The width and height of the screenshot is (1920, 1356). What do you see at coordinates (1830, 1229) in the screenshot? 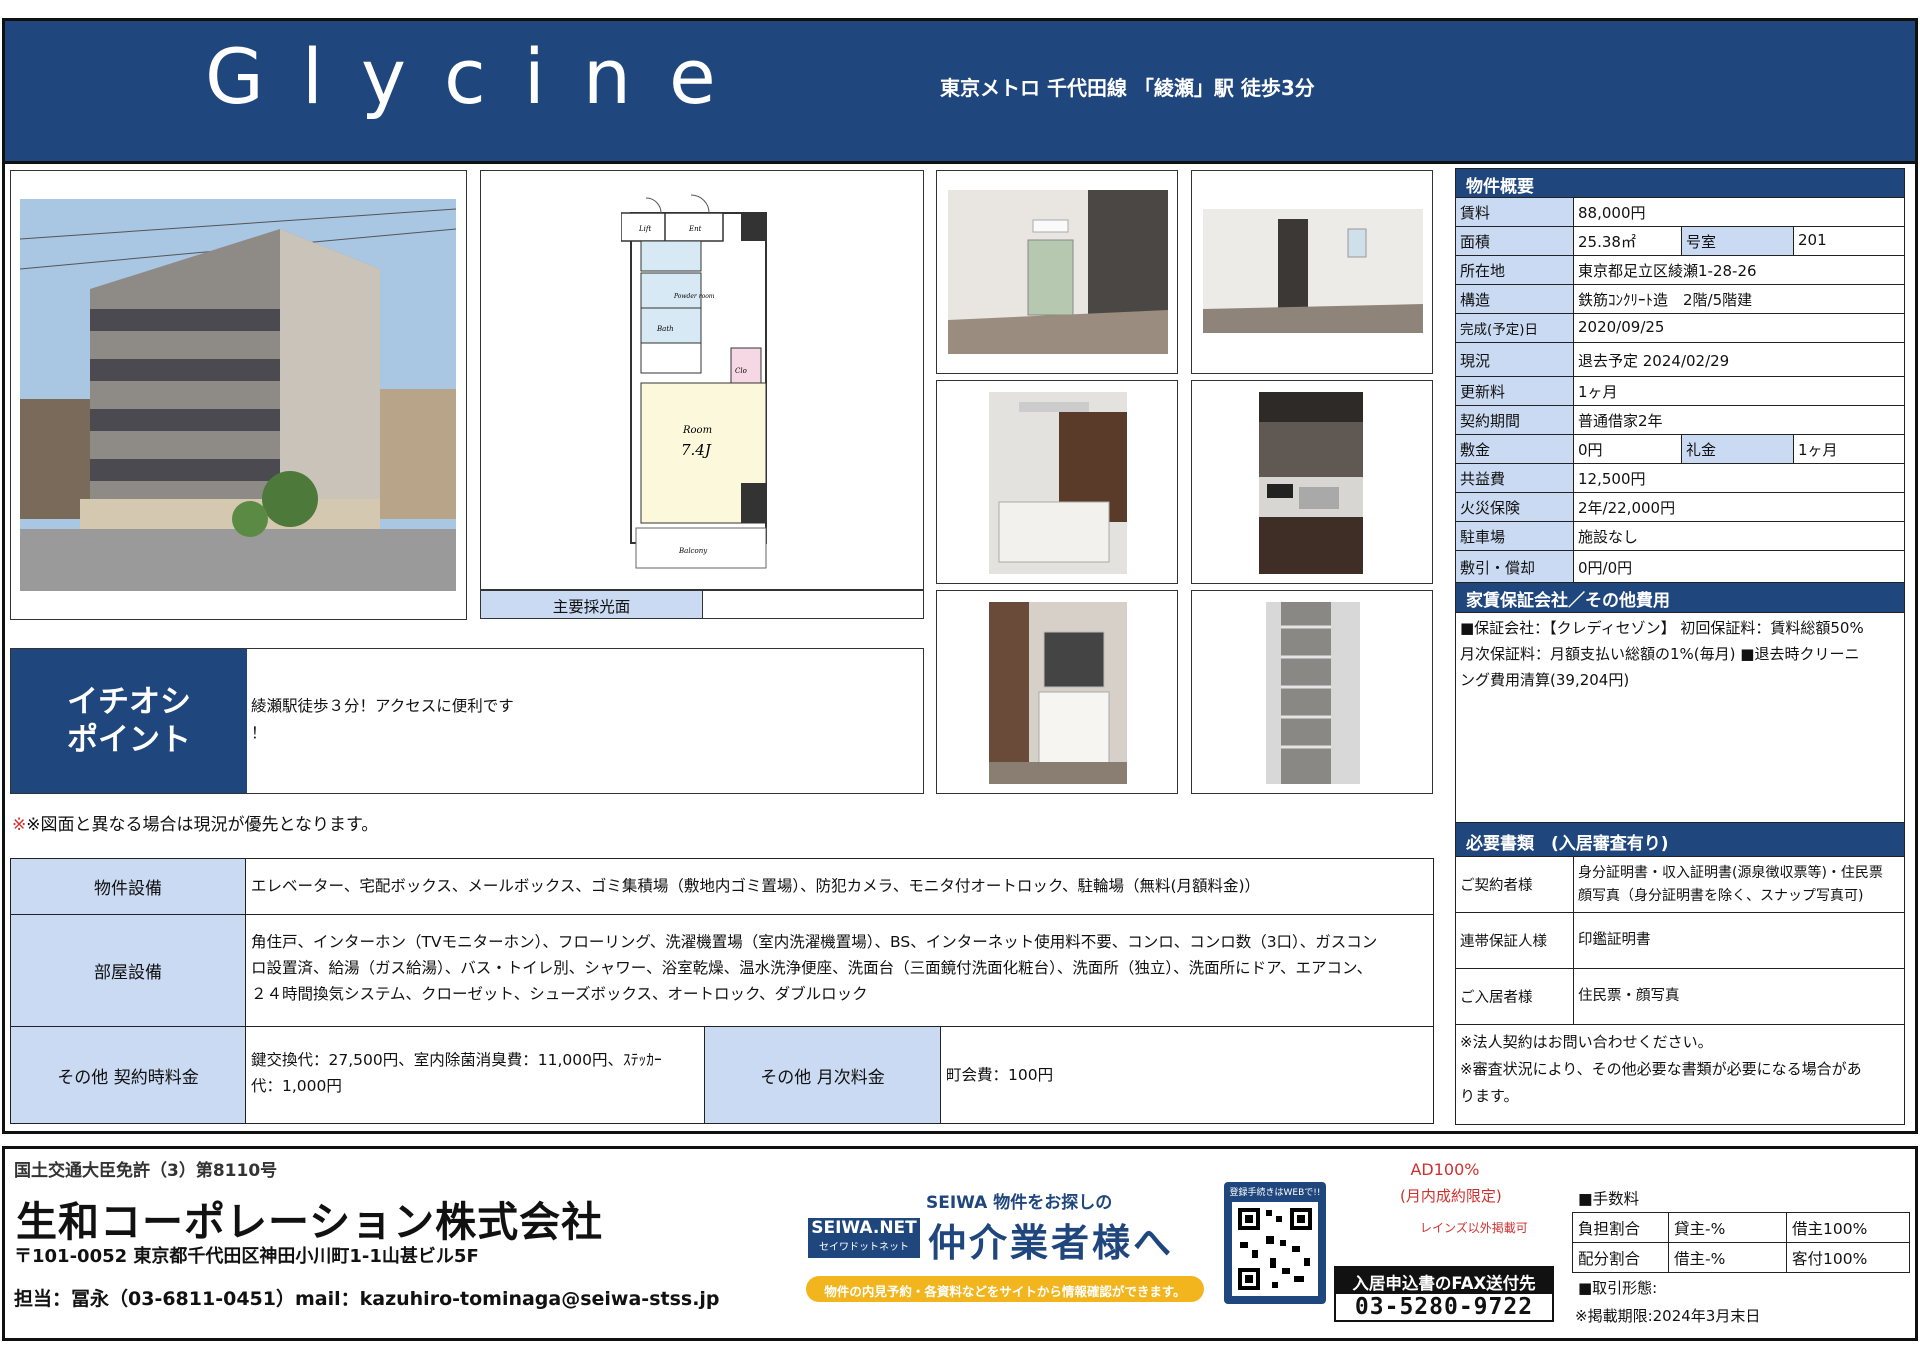
I see `burden-lessee: 借主100%` at bounding box center [1830, 1229].